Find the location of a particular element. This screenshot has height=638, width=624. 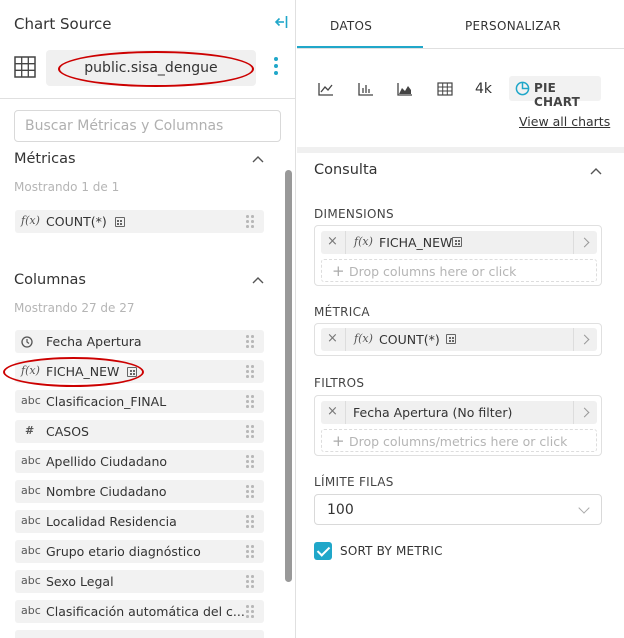

dimensions-label: DIMENSIONS is located at coordinates (354, 214).